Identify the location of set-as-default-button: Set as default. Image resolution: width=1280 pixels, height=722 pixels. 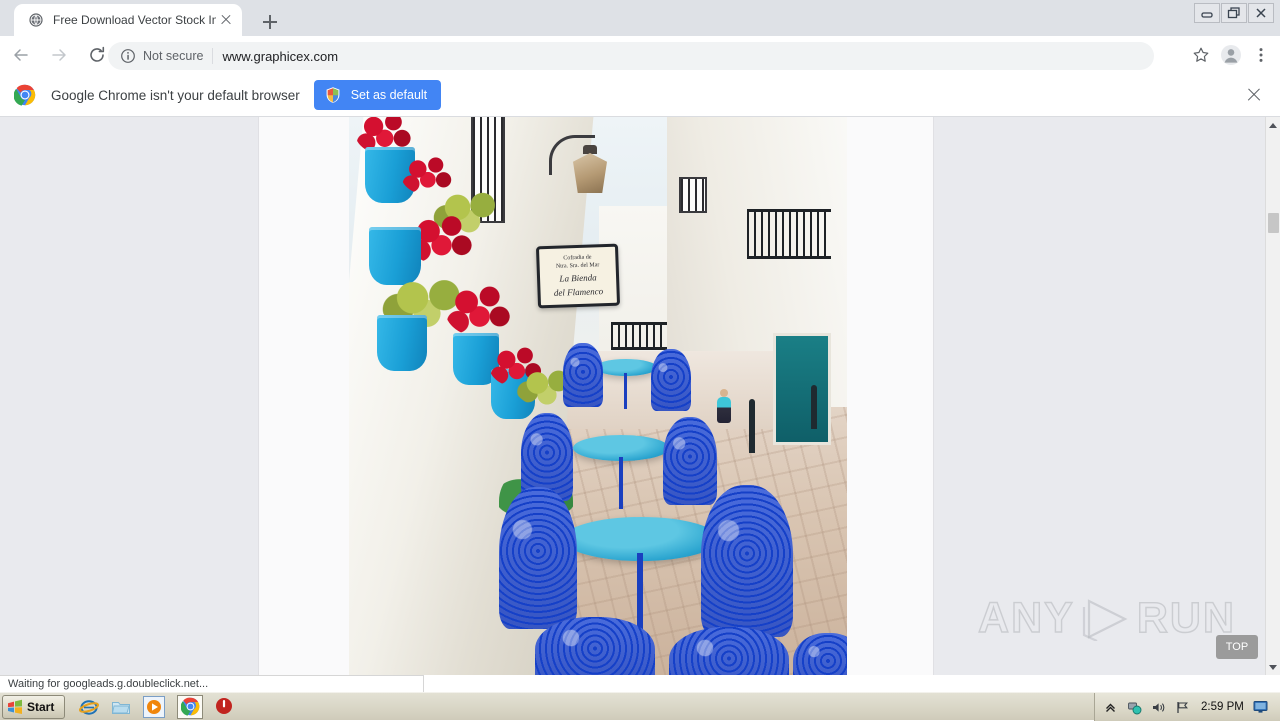
(377, 95).